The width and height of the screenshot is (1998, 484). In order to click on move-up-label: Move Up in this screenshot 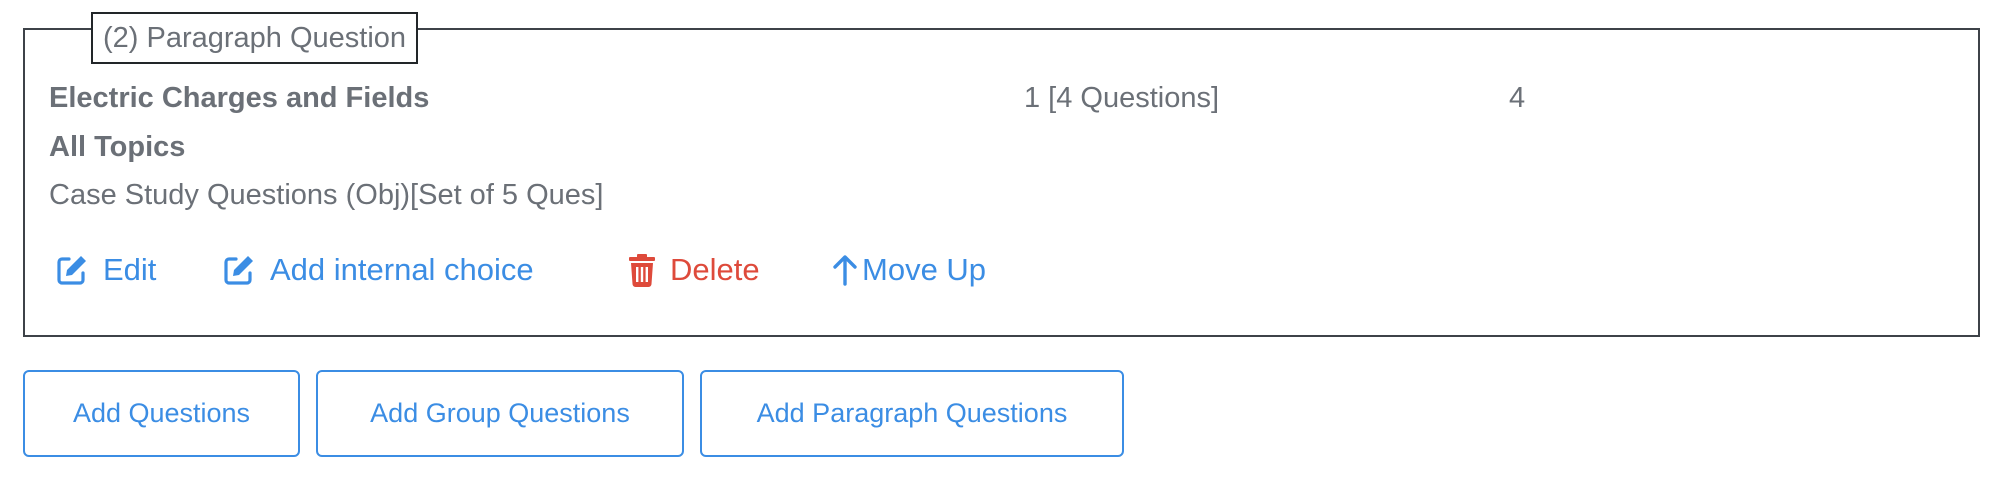, I will do `click(924, 269)`.